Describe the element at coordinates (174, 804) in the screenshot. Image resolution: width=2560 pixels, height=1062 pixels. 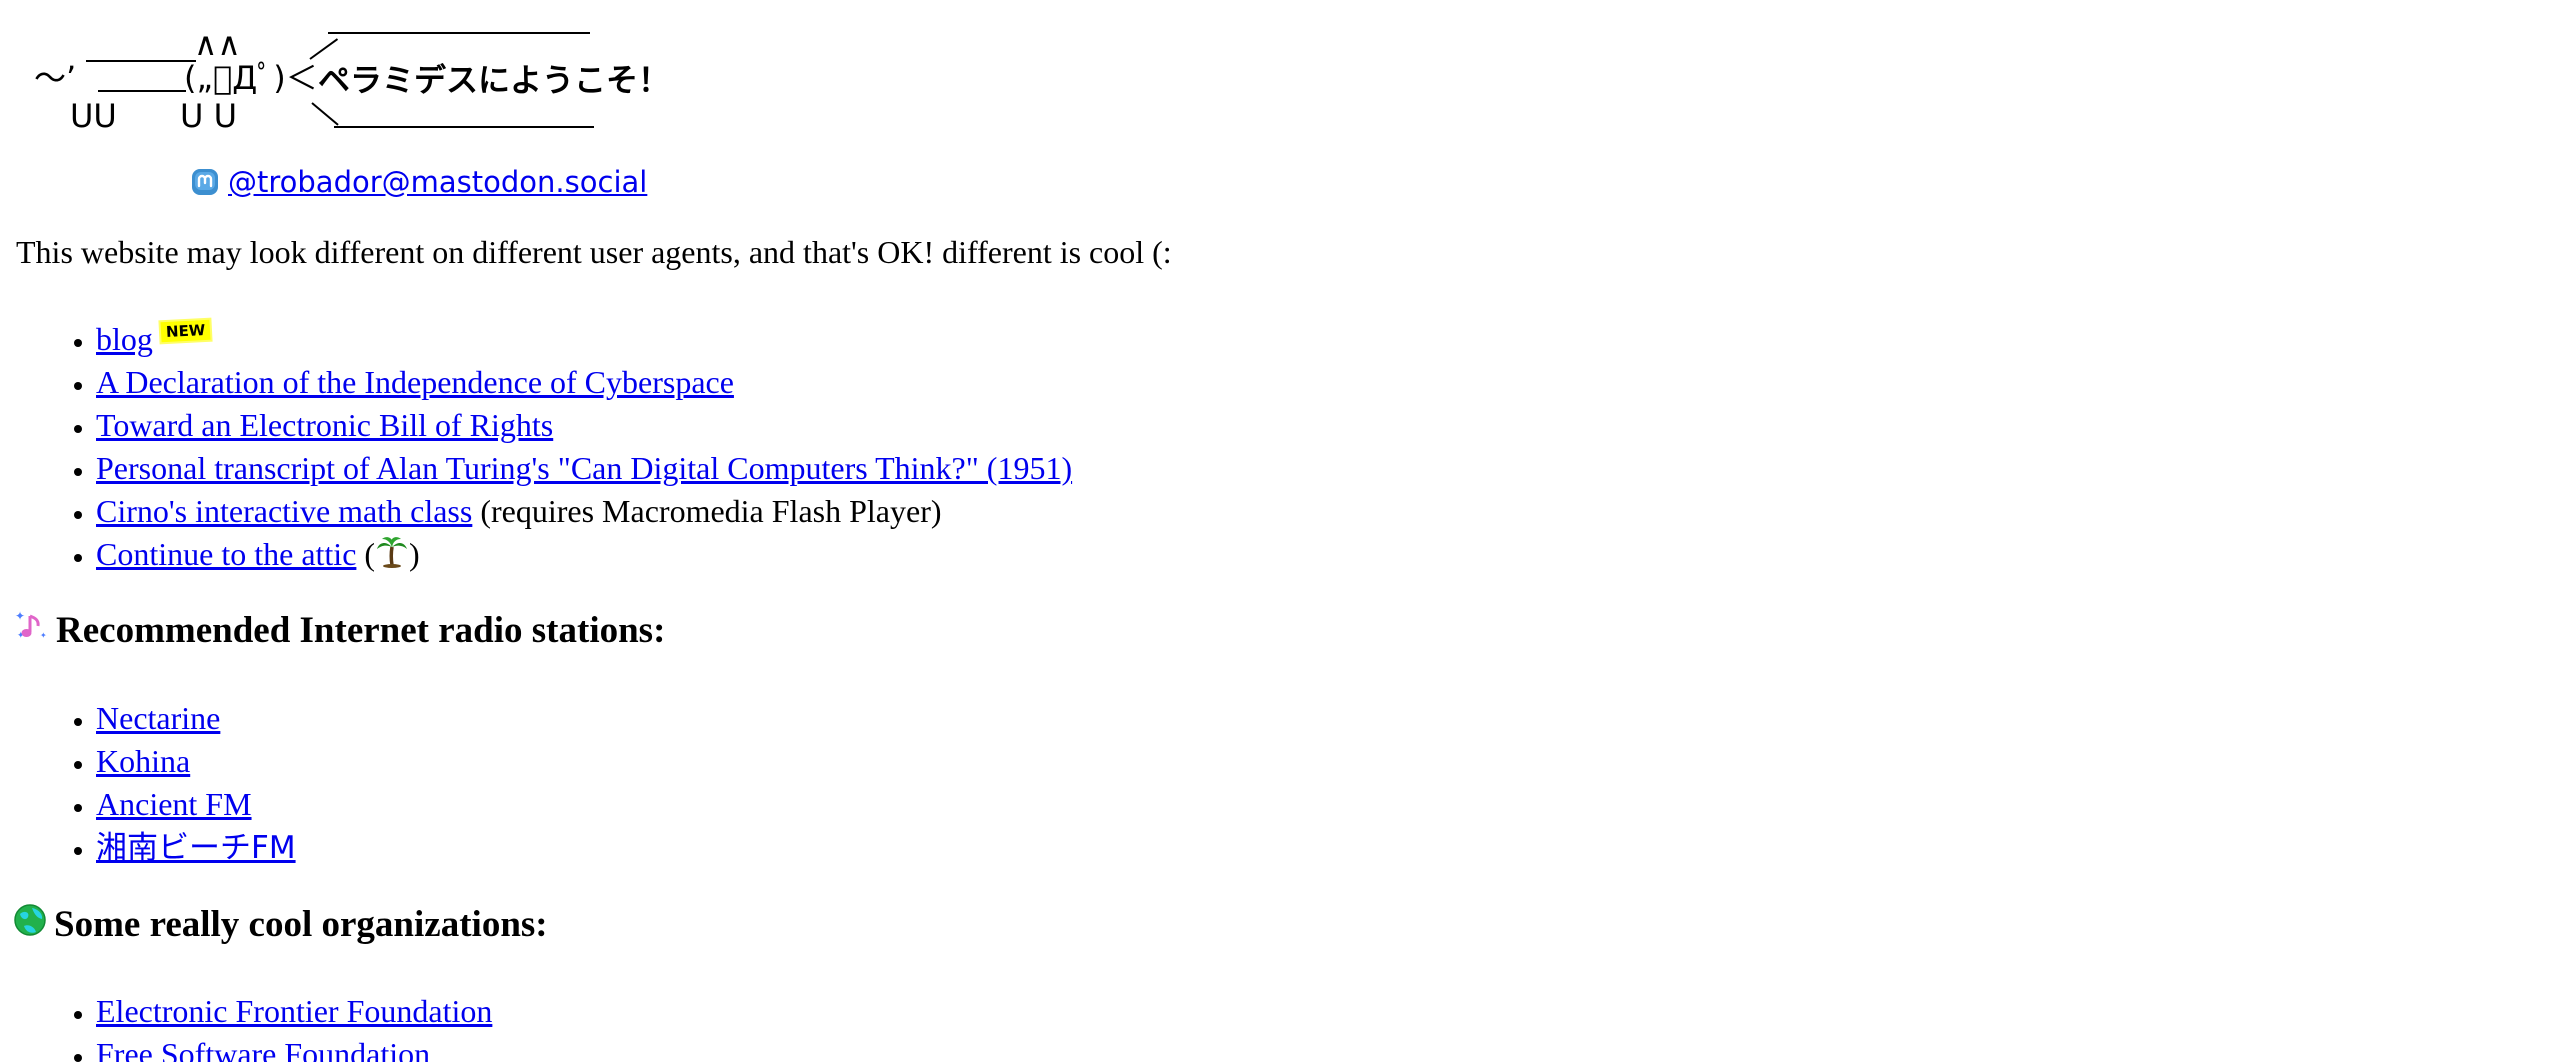
I see `radio-link-ancient-fm: Ancient FM` at that location.